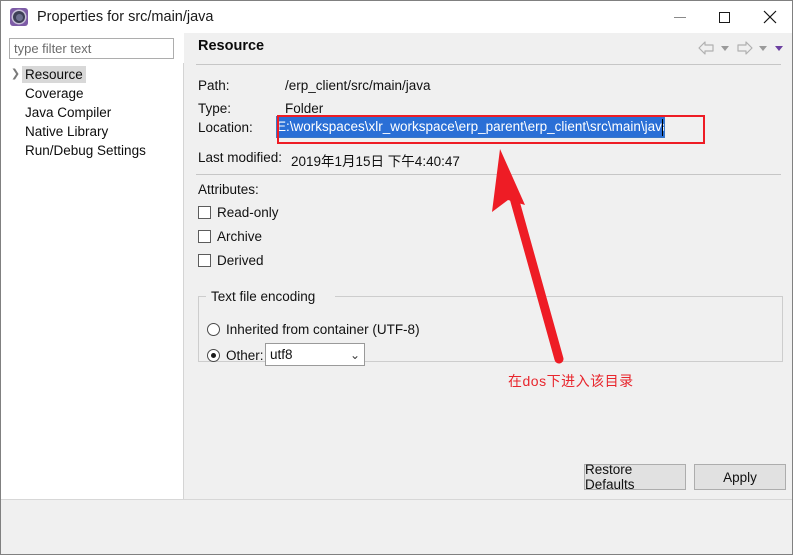  What do you see at coordinates (571, 381) in the screenshot?
I see `annotation-text: 在dos下进入该目录` at bounding box center [571, 381].